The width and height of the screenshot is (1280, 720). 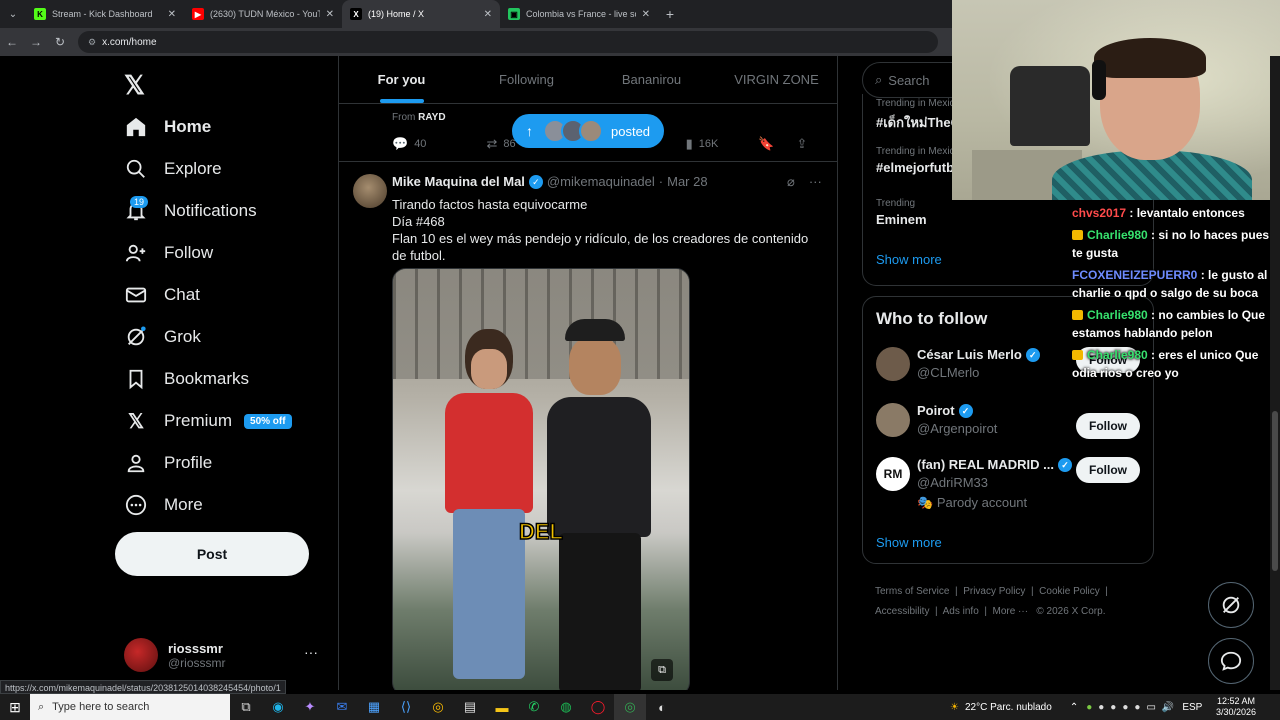 I want to click on trend-item: Trending Eminem, so click(x=901, y=212).